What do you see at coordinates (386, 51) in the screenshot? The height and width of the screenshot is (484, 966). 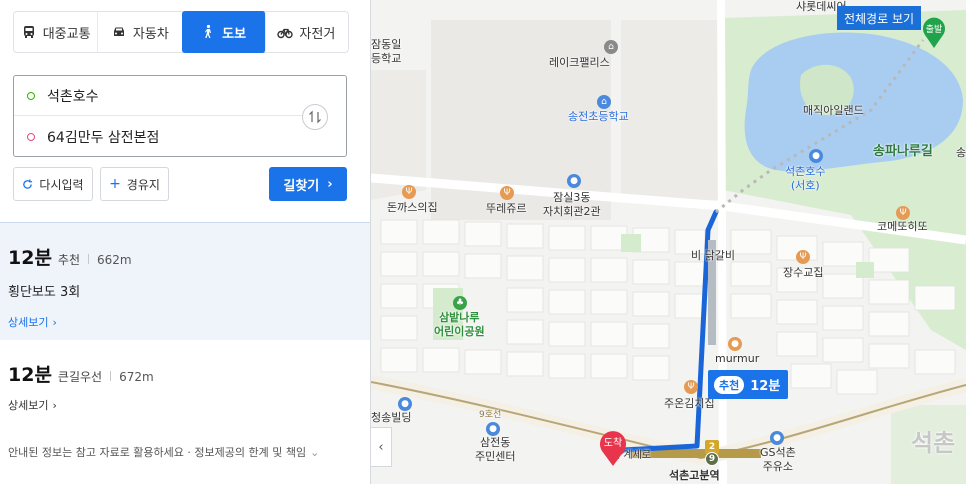 I see `map-label-school-topleft: 잠동일 등학교` at bounding box center [386, 51].